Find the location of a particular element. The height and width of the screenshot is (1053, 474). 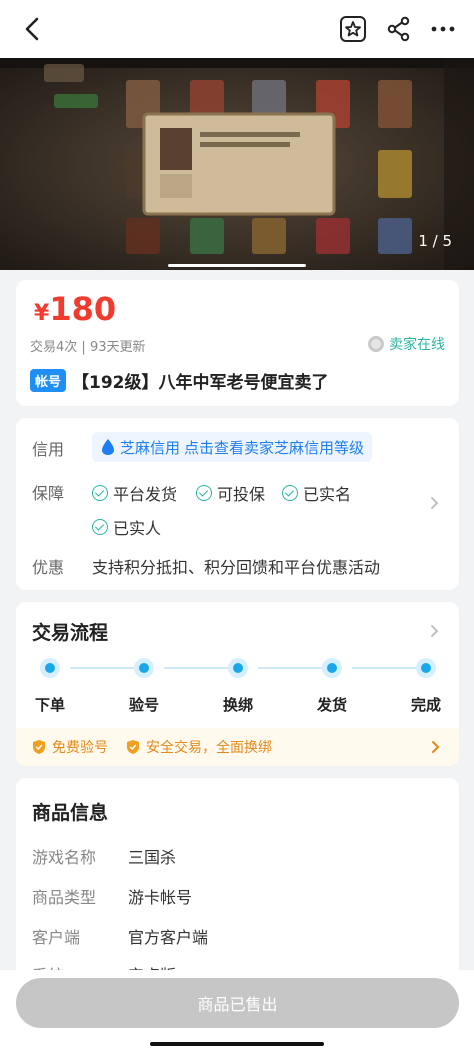

seller-online-status: 卖家在线 is located at coordinates (406, 344).